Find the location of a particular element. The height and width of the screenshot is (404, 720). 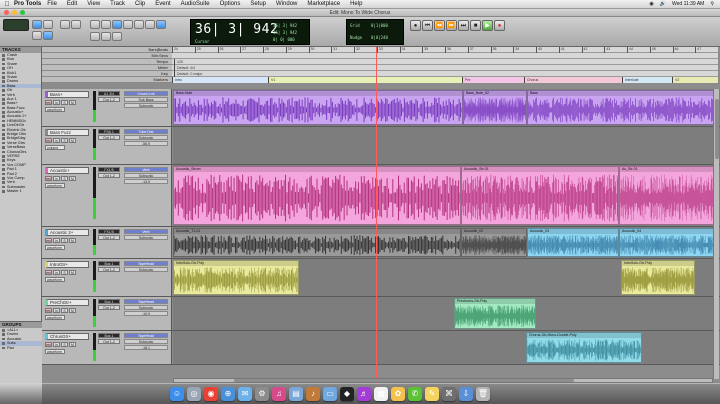

menu-options: Options is located at coordinates (230, 4).